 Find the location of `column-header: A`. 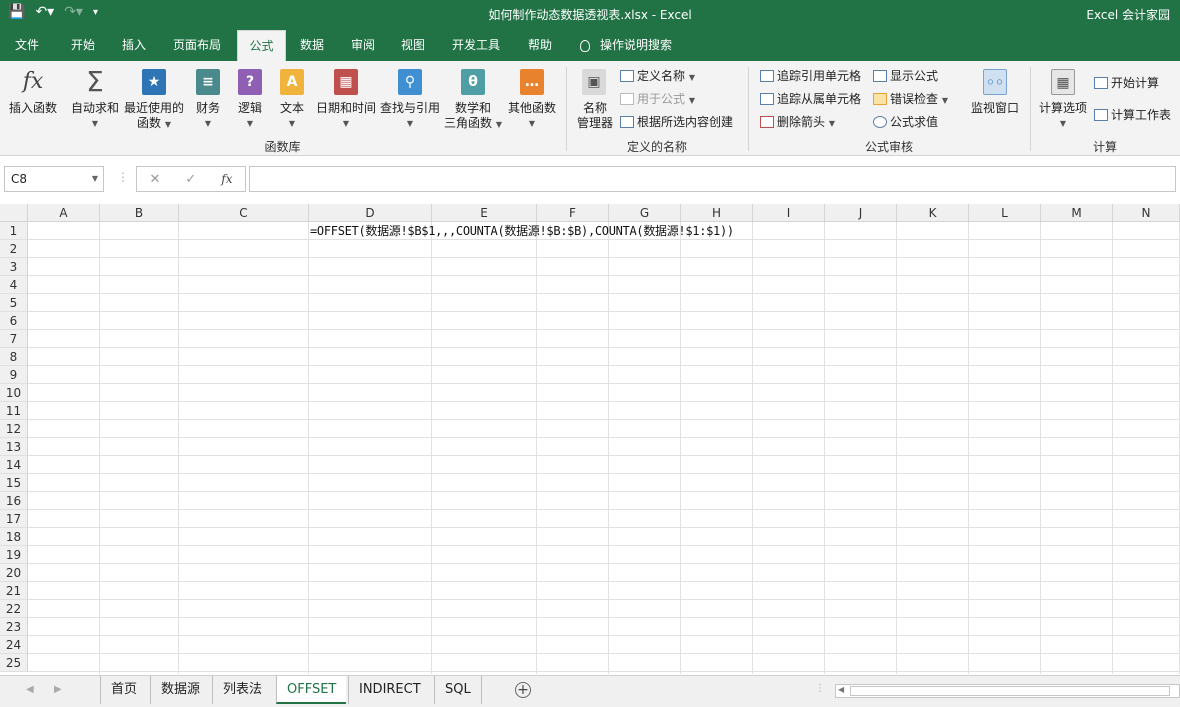

column-header: A is located at coordinates (64, 213).